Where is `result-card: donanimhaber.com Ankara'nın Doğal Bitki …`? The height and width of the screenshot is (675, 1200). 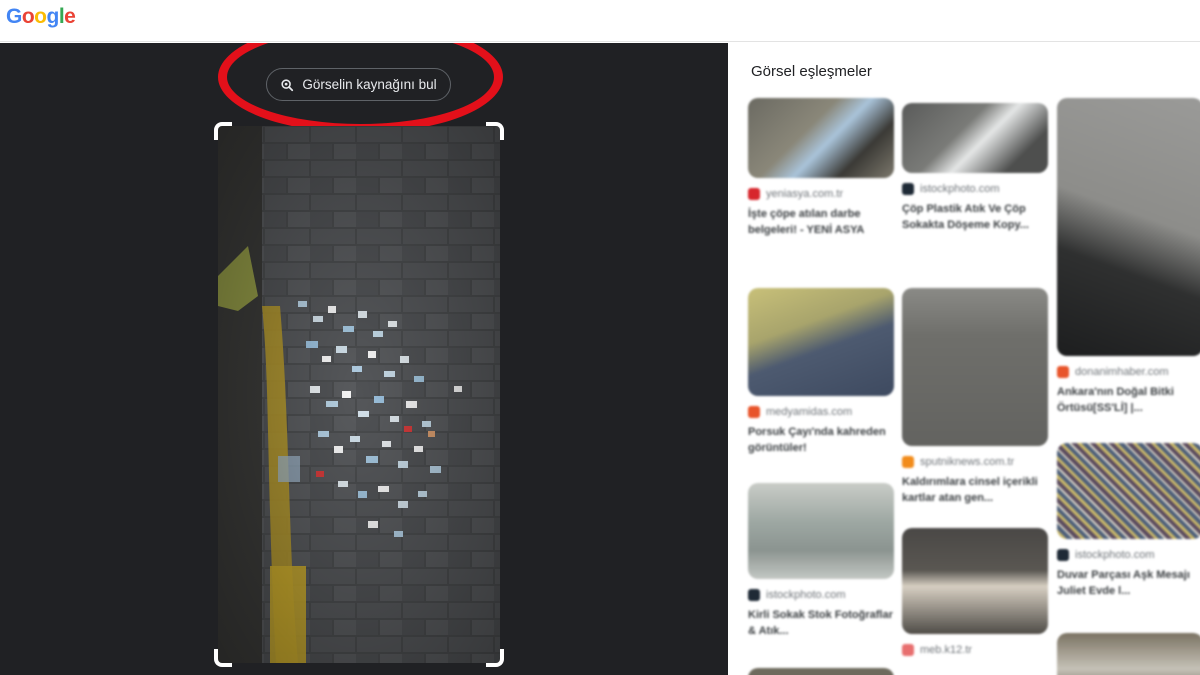 result-card: donanimhaber.com Ankara'nın Doğal Bitki … is located at coordinates (1128, 257).